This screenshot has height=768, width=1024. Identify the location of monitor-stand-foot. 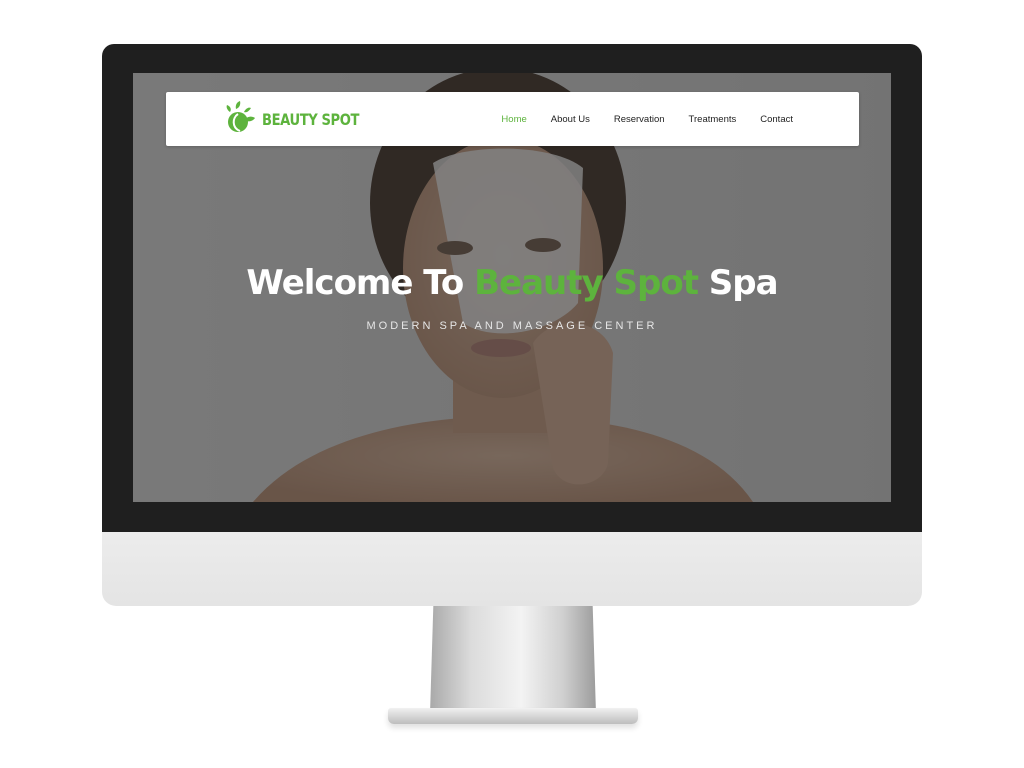
(513, 716).